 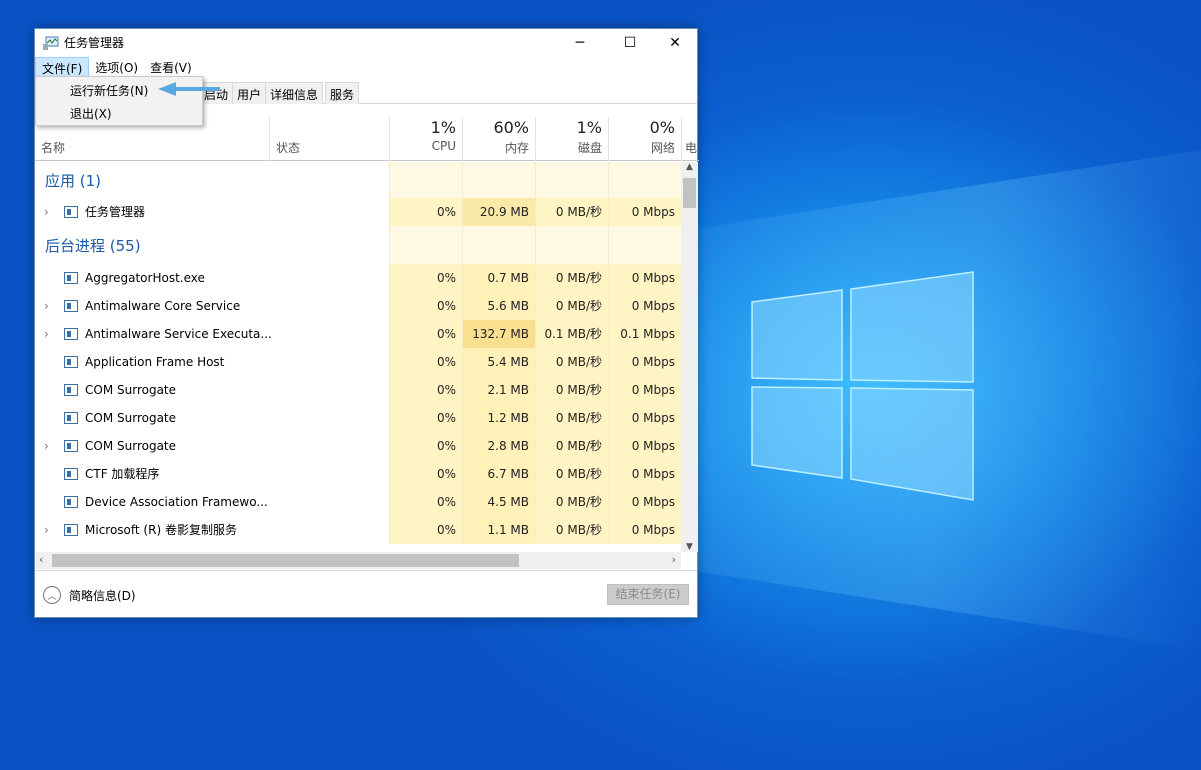 I want to click on process-name: Application Frame Host, so click(x=155, y=362).